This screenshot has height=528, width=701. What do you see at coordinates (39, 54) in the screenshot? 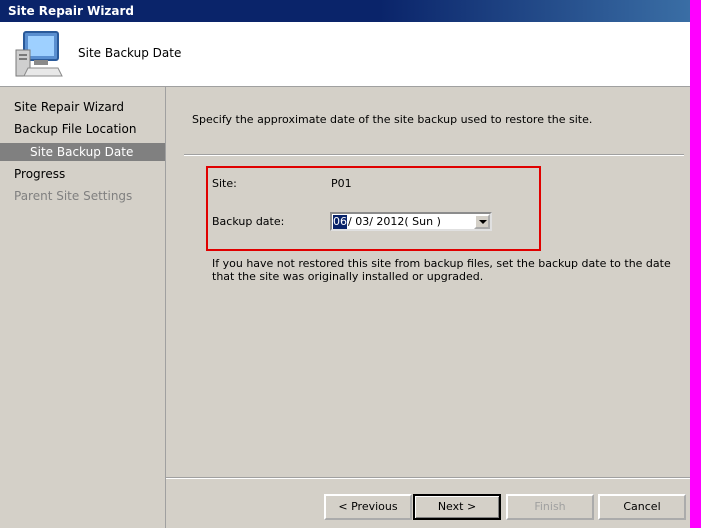
I see `computer-icon` at bounding box center [39, 54].